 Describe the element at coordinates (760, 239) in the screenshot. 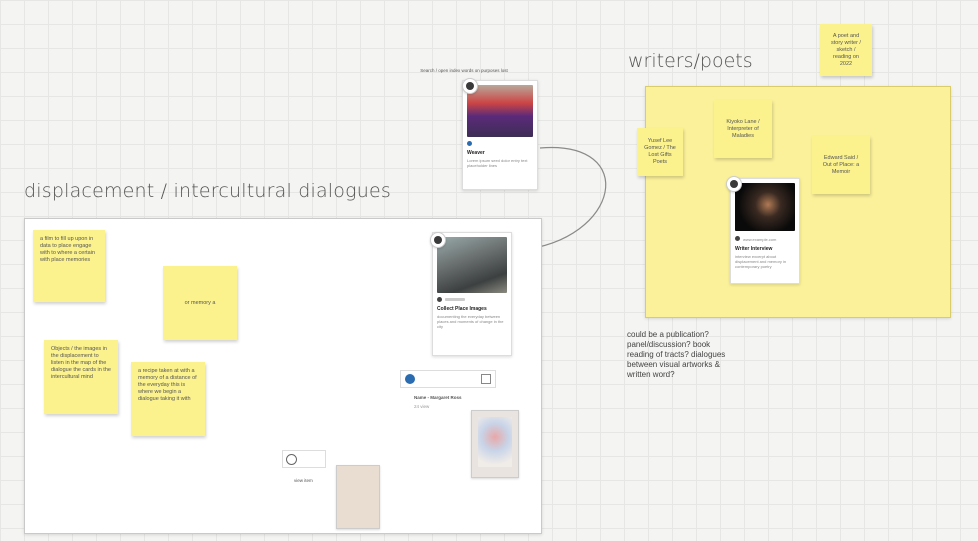

I see `card-source: www.example.com` at that location.